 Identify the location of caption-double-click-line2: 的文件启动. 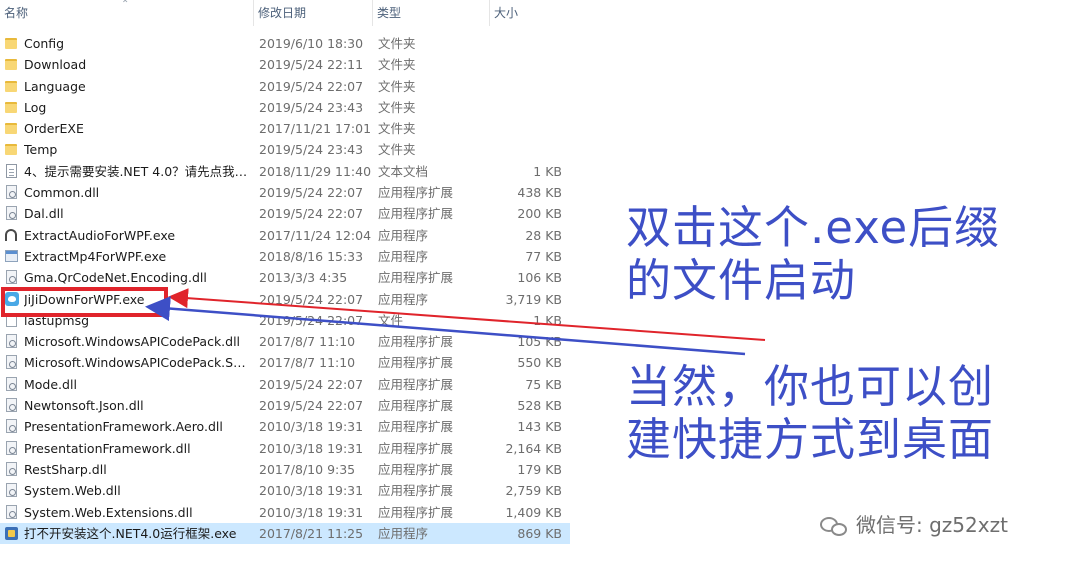
(741, 280).